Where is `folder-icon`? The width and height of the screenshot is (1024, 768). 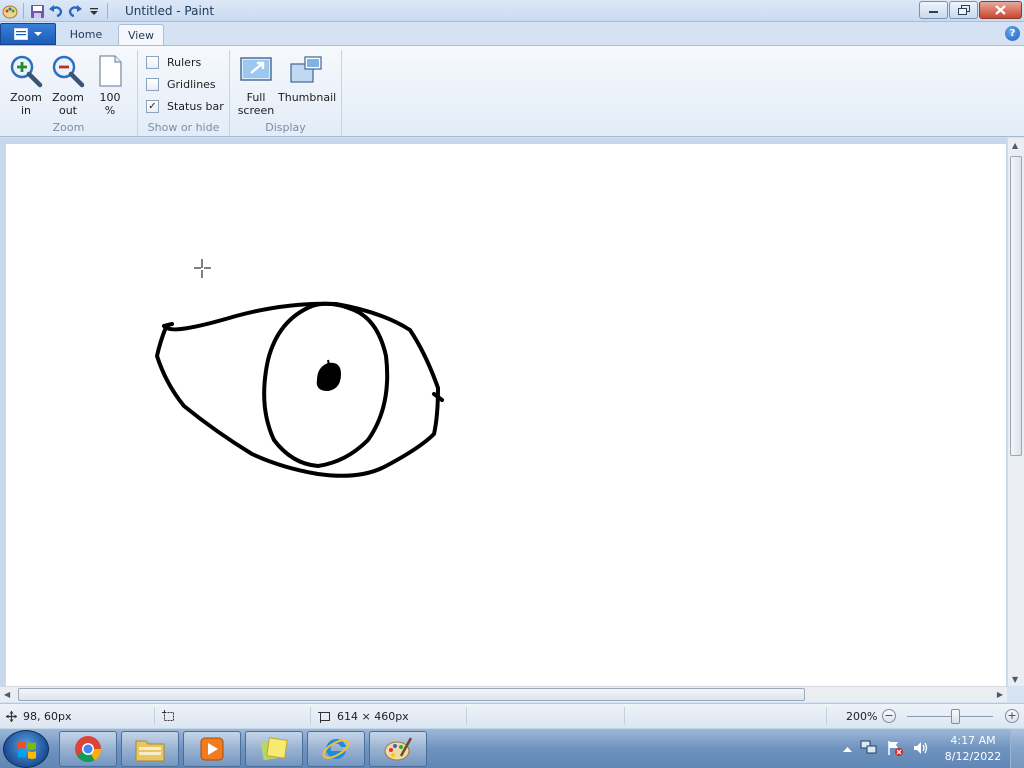
folder-icon is located at coordinates (150, 751).